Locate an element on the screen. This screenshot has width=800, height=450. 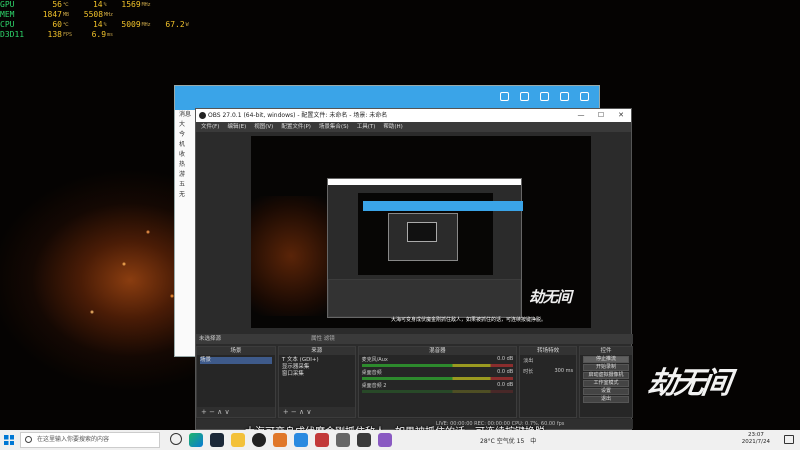
scenes-dock: 场景 场景 + − ∧ ∨ is located at coordinates (236, 382).